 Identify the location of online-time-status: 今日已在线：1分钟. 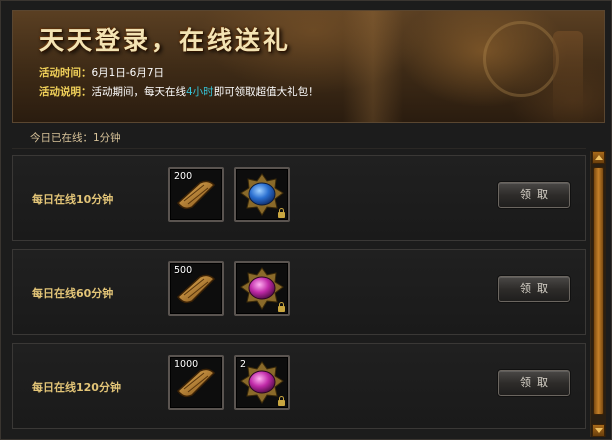
(75, 138).